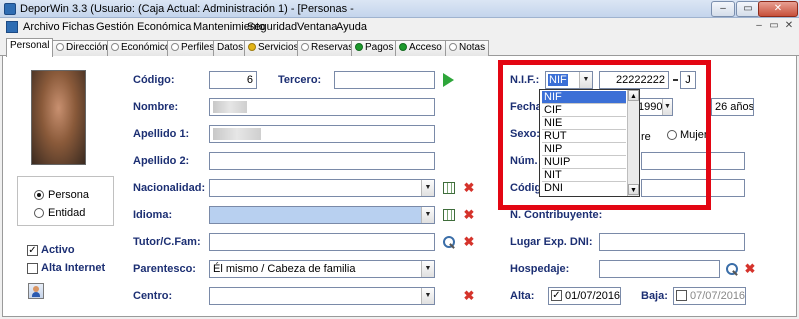 The width and height of the screenshot is (799, 319). What do you see at coordinates (322, 215) in the screenshot?
I see `idioma-select: ▼` at bounding box center [322, 215].